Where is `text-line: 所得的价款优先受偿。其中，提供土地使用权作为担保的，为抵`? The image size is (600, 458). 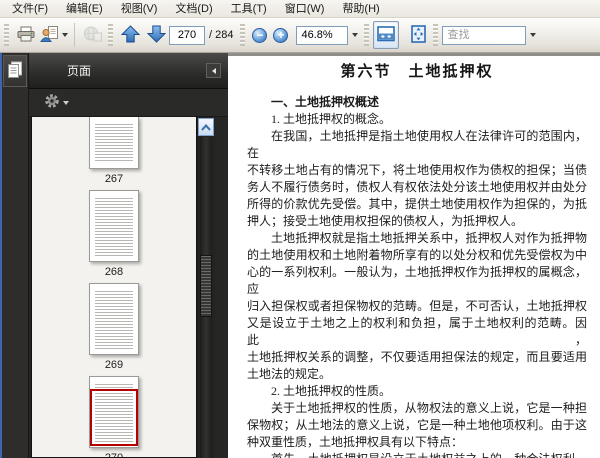 text-line: 所得的价款优先受偿。其中，提供土地使用权作为担保的，为抵 is located at coordinates (417, 204).